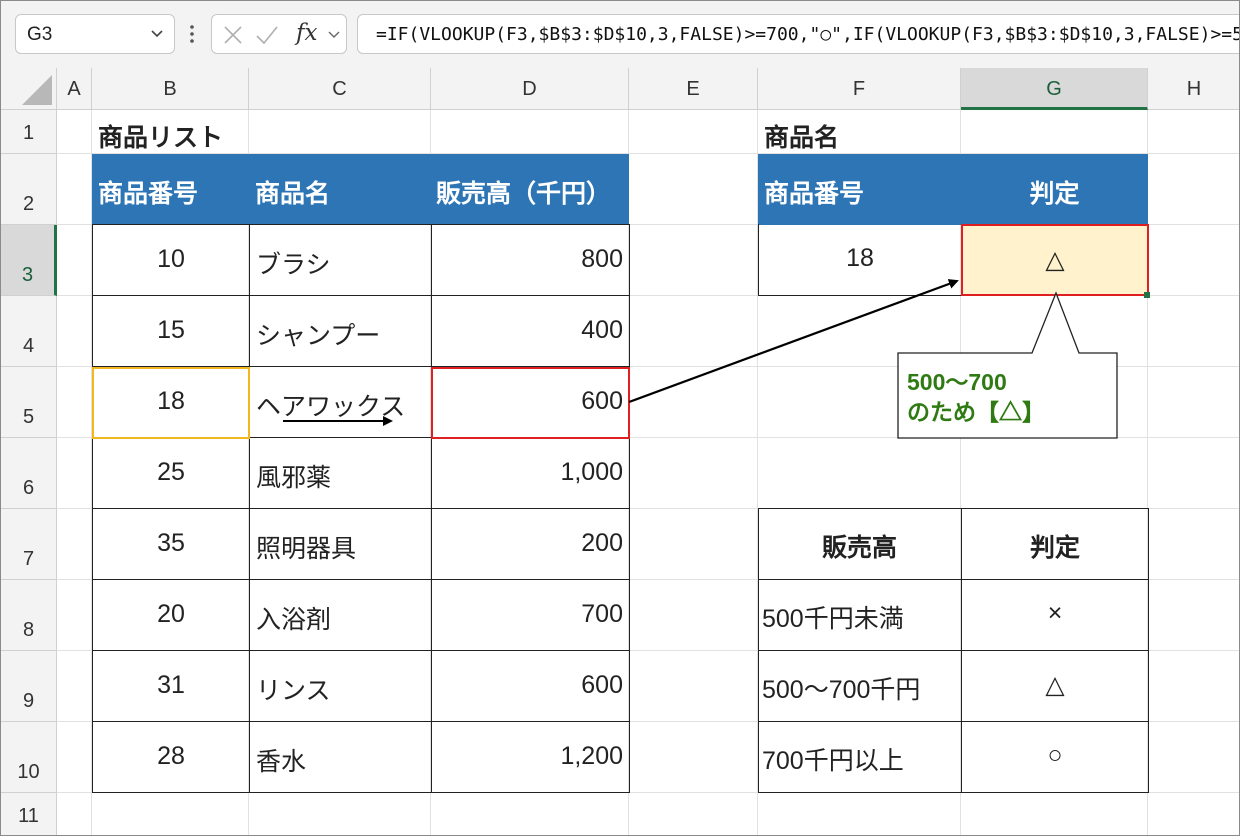 The image size is (1240, 836). I want to click on annotation-layer, so click(700, 359).